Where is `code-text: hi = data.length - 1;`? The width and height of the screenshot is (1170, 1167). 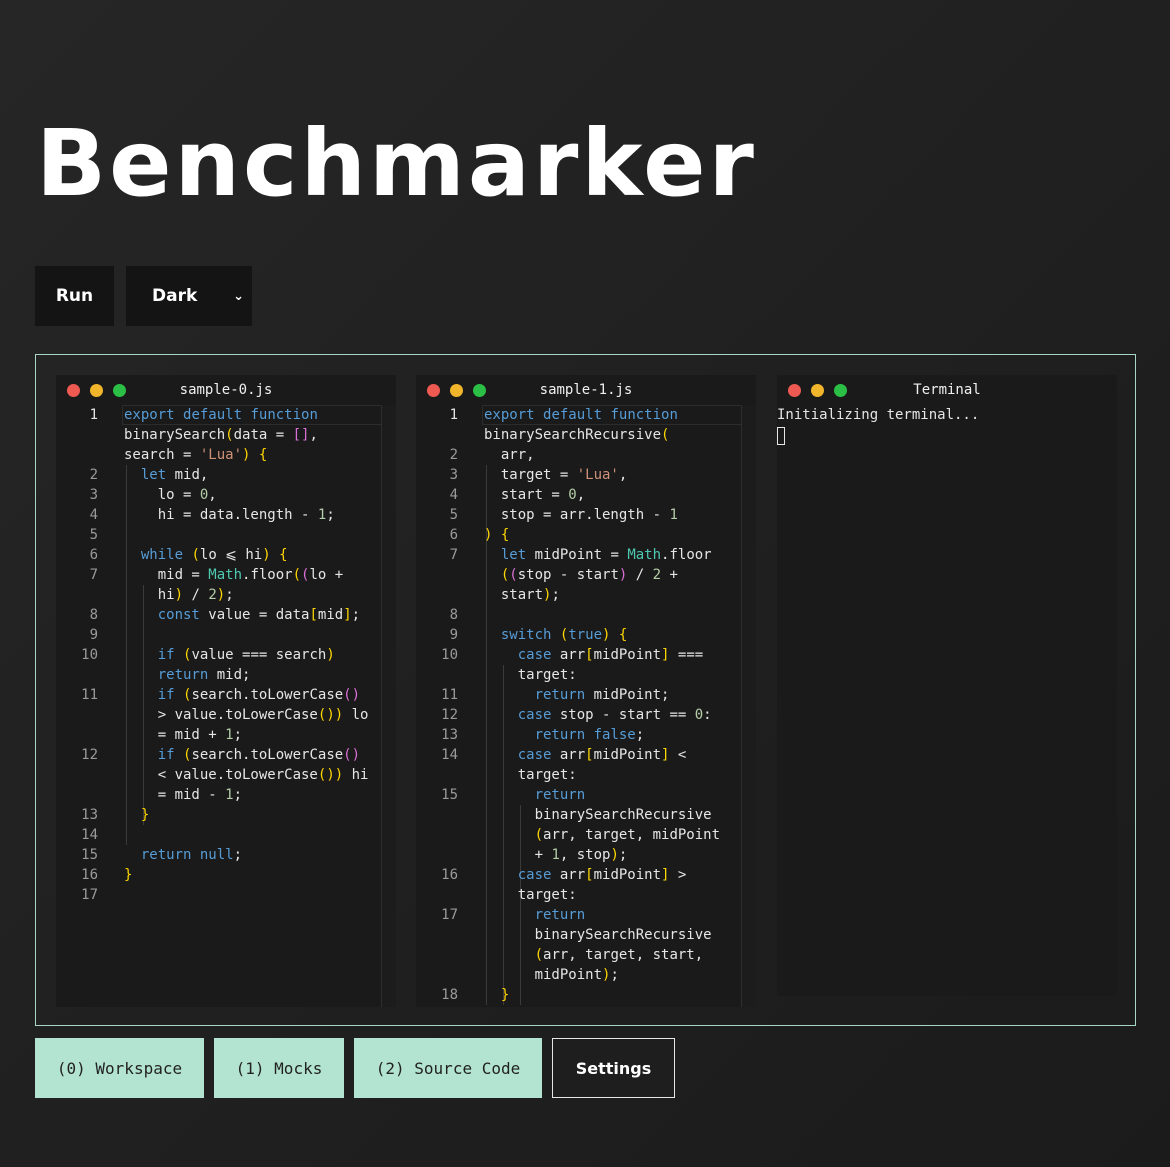 code-text: hi = data.length - 1; is located at coordinates (229, 515).